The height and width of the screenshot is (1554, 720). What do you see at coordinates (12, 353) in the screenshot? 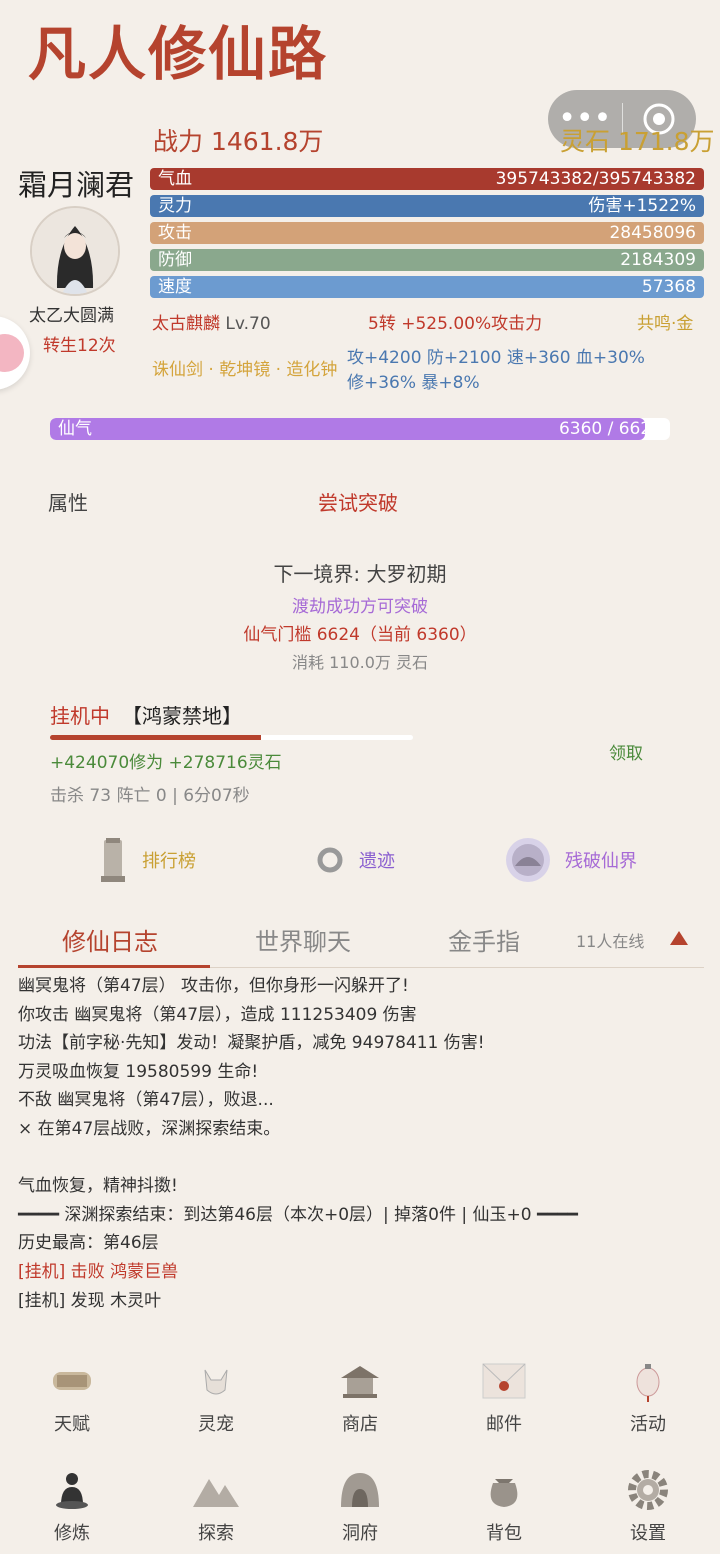
I see `chart-icon` at bounding box center [12, 353].